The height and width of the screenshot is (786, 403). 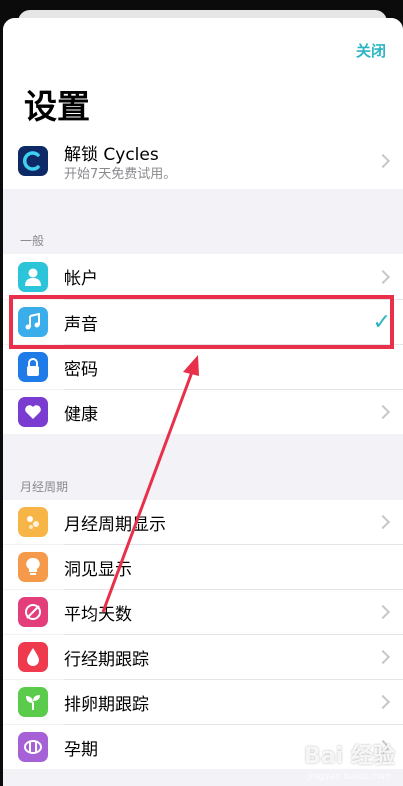 What do you see at coordinates (203, 161) in the screenshot?
I see `unlock-cycles-row: 解锁 Cycles 开始7天免费试用。` at bounding box center [203, 161].